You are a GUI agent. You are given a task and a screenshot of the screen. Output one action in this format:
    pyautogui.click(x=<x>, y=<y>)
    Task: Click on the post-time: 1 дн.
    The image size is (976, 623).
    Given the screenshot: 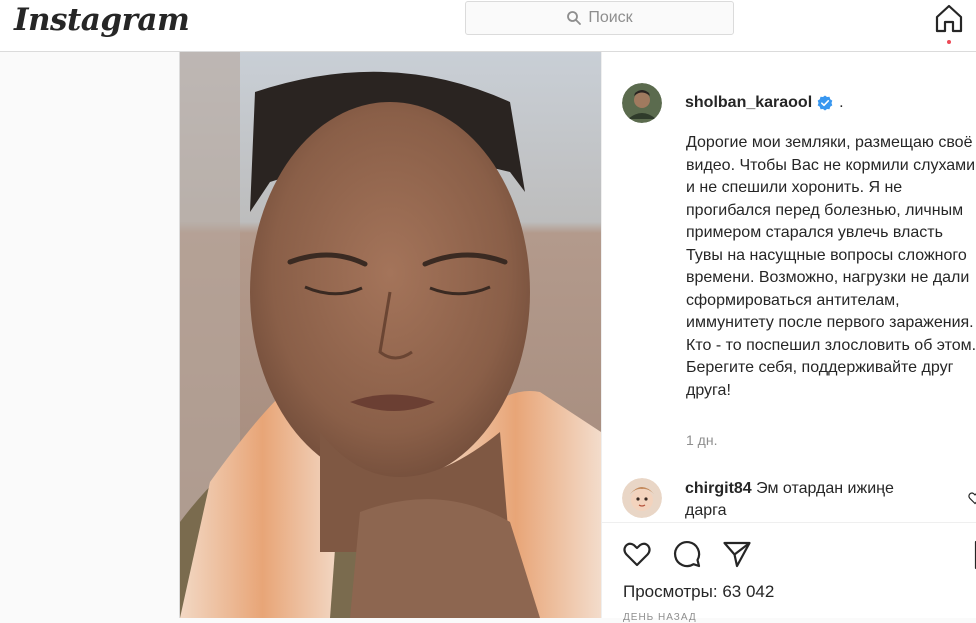 What is the action you would take?
    pyautogui.click(x=701, y=440)
    